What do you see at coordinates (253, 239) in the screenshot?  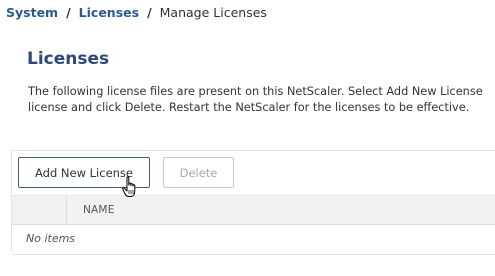 I see `empty-table-row: No items` at bounding box center [253, 239].